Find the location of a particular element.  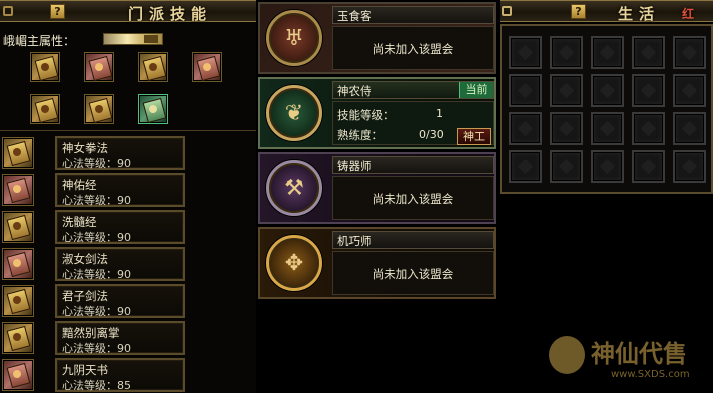

skill-info-box: 洗髓经 心法等级：90 is located at coordinates (120, 227).